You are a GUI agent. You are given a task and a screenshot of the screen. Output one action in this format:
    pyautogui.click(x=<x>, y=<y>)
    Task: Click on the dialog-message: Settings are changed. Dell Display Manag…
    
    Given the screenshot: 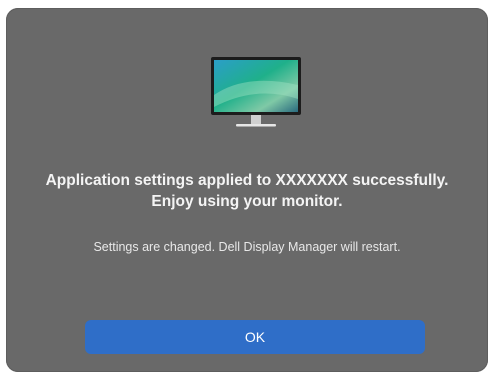 What is the action you would take?
    pyautogui.click(x=247, y=247)
    